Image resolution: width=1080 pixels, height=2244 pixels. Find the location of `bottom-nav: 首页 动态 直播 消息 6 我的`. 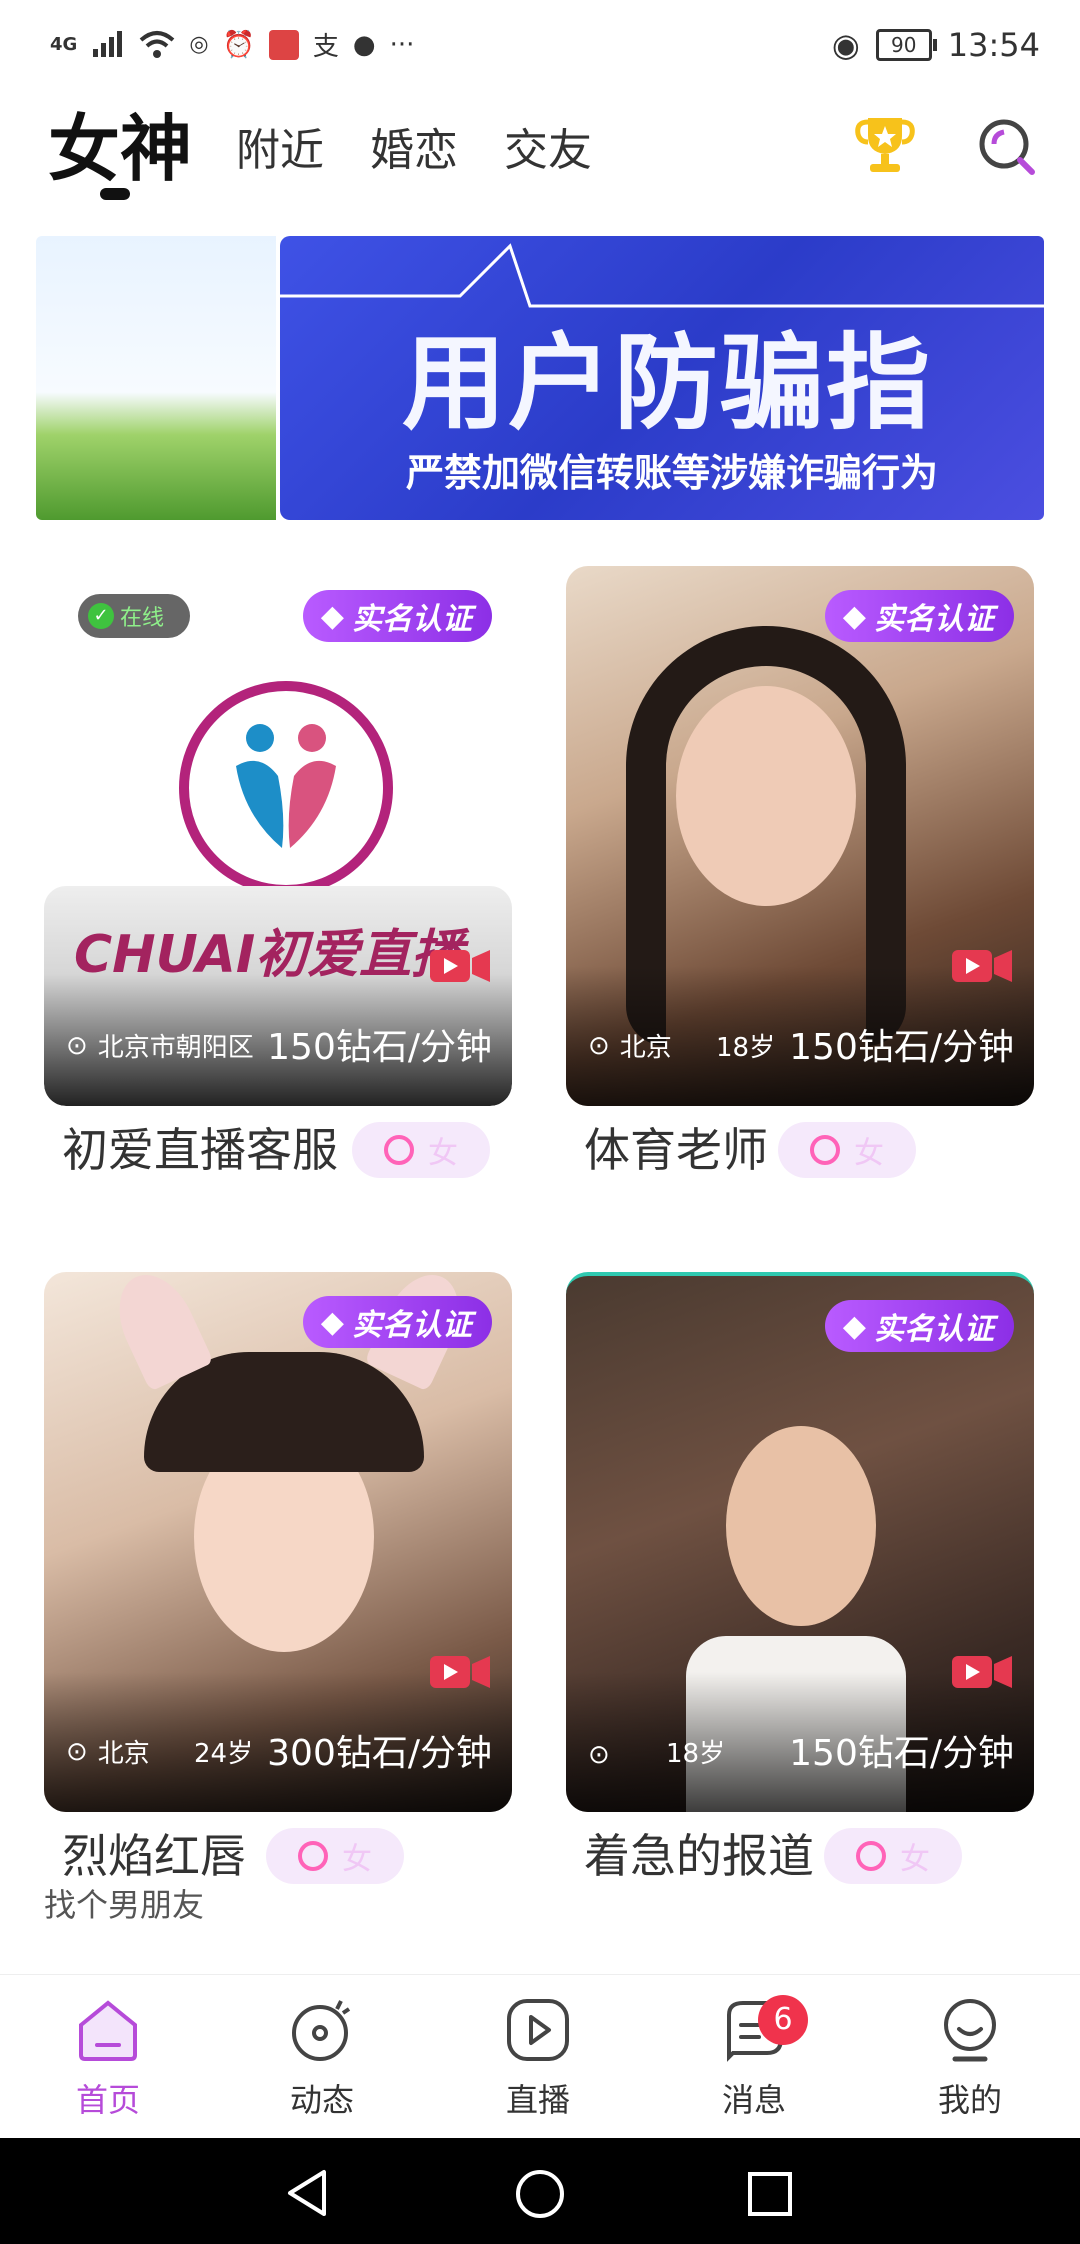

bottom-nav: 首页 动态 直播 消息 6 我的 is located at coordinates (540, 2056).